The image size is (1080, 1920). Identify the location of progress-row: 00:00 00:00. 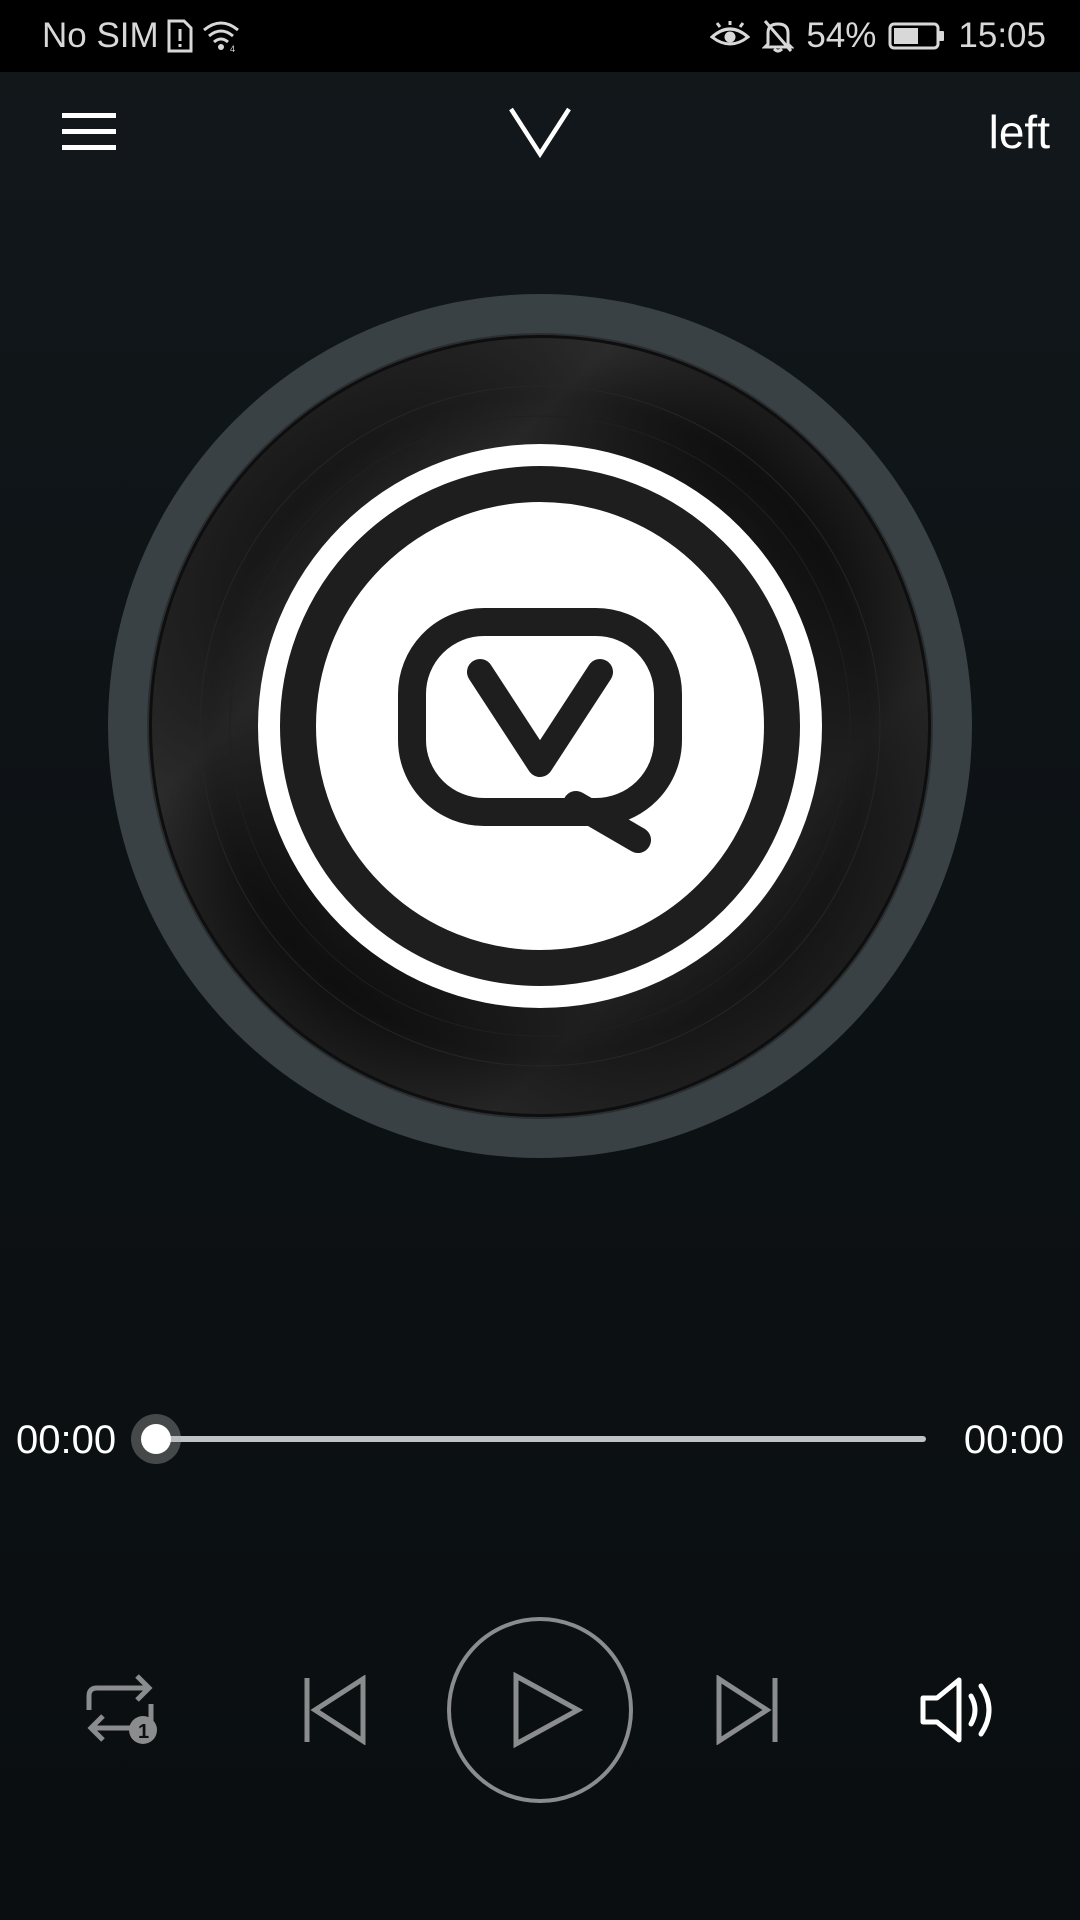
(540, 1440).